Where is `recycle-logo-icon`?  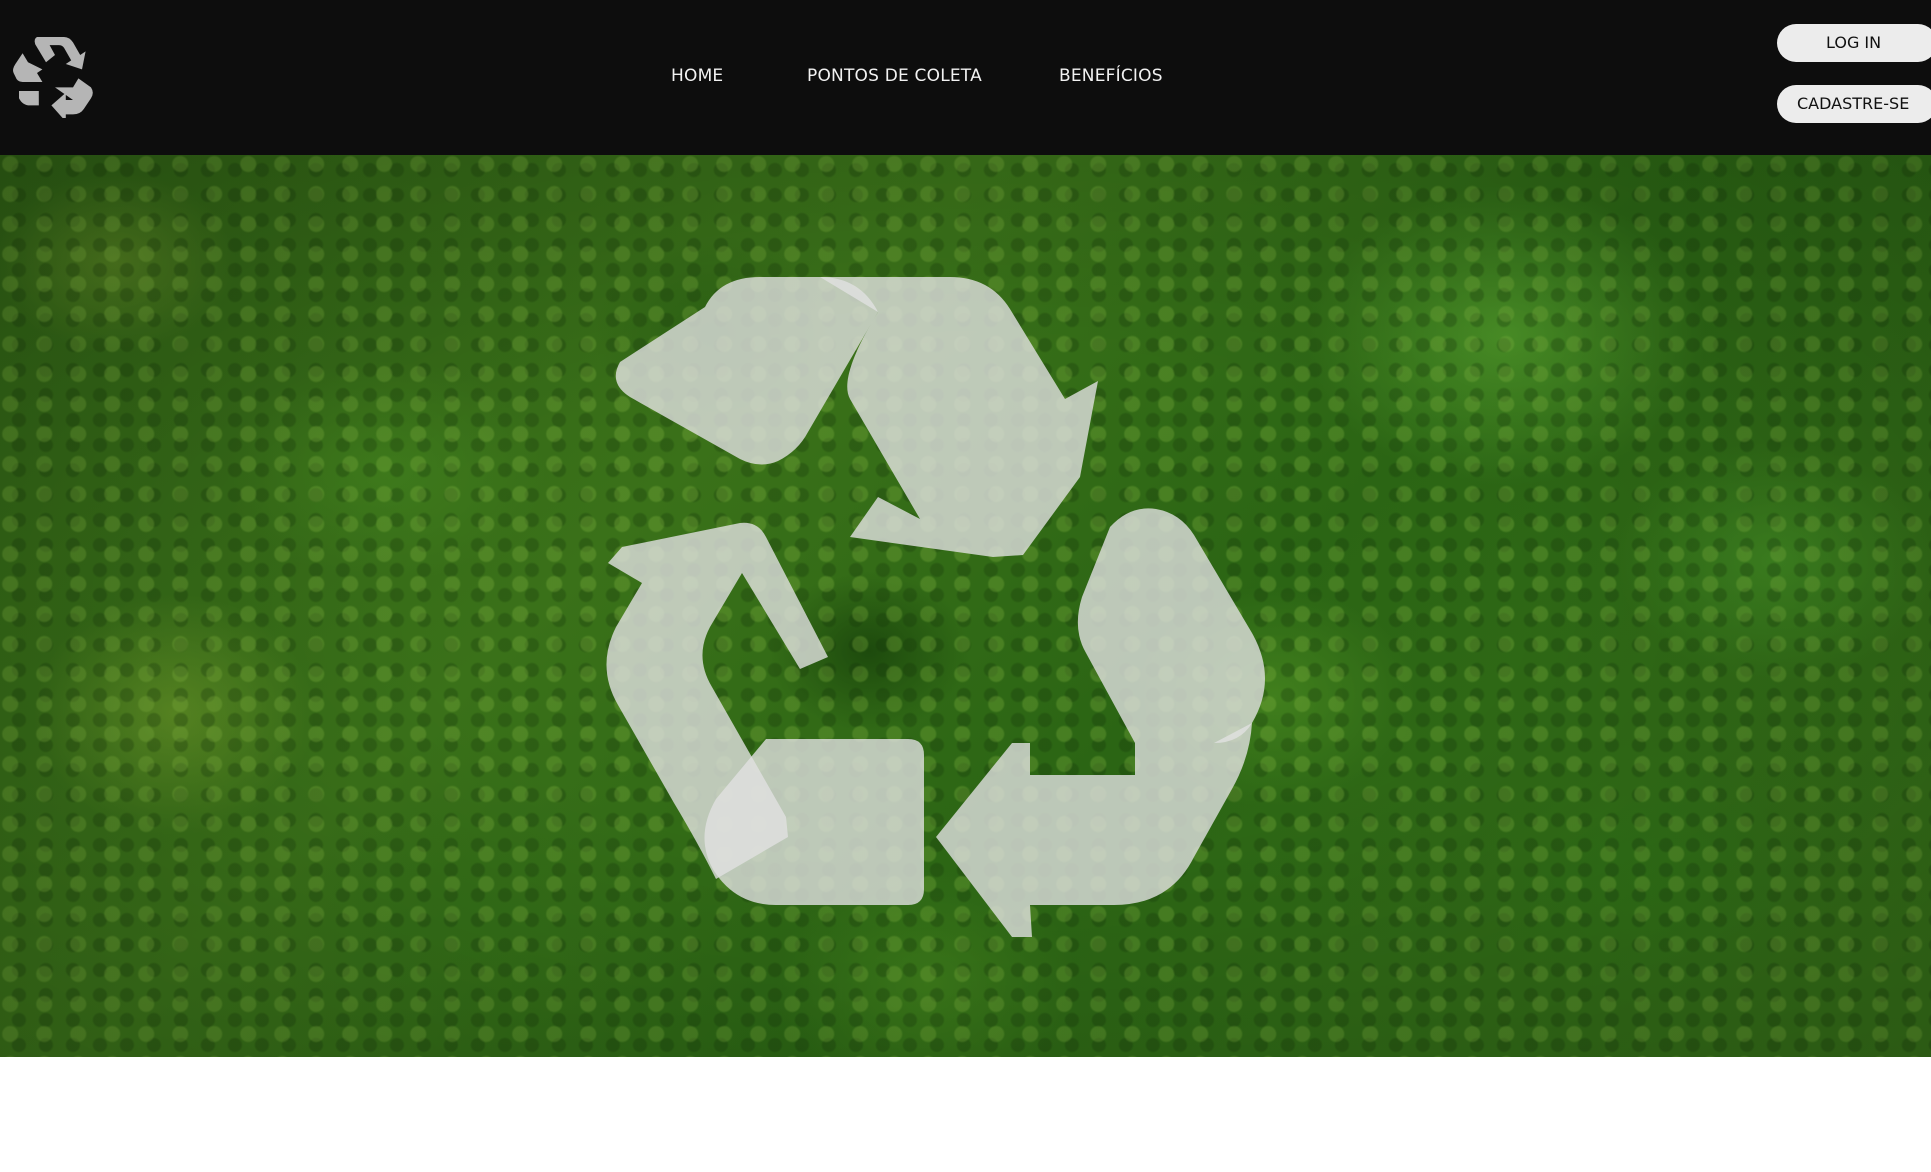
recycle-logo-icon is located at coordinates (55, 73).